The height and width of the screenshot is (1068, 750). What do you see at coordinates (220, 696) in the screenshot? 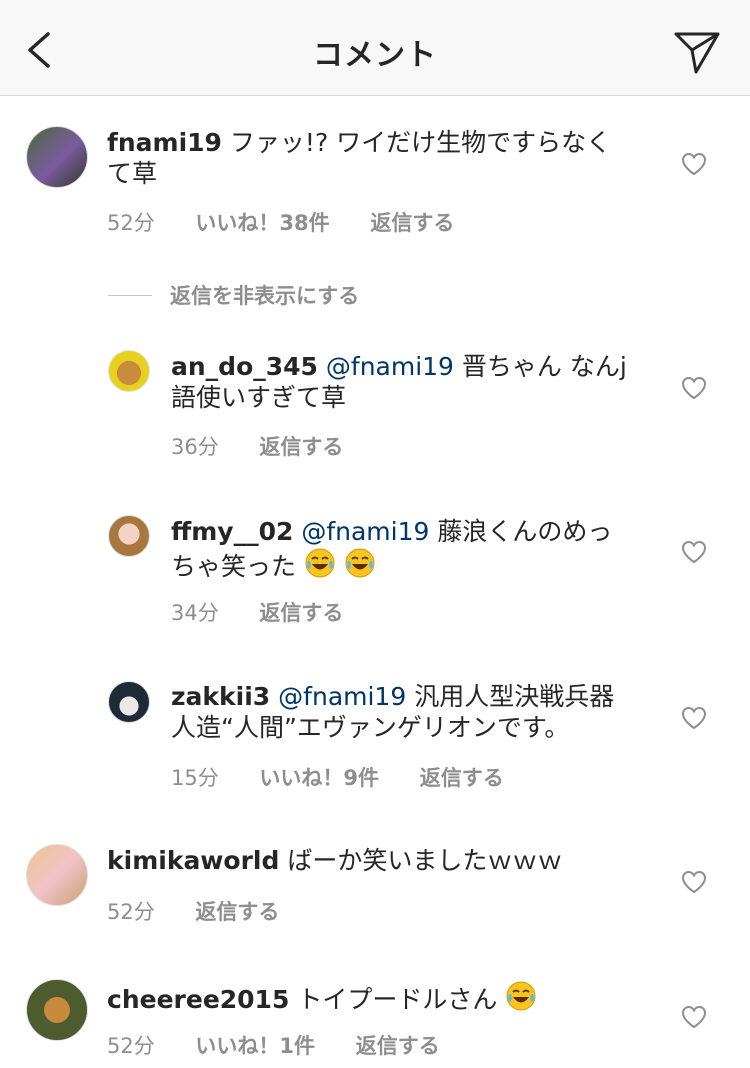
I see `comment-username: zakkii3` at bounding box center [220, 696].